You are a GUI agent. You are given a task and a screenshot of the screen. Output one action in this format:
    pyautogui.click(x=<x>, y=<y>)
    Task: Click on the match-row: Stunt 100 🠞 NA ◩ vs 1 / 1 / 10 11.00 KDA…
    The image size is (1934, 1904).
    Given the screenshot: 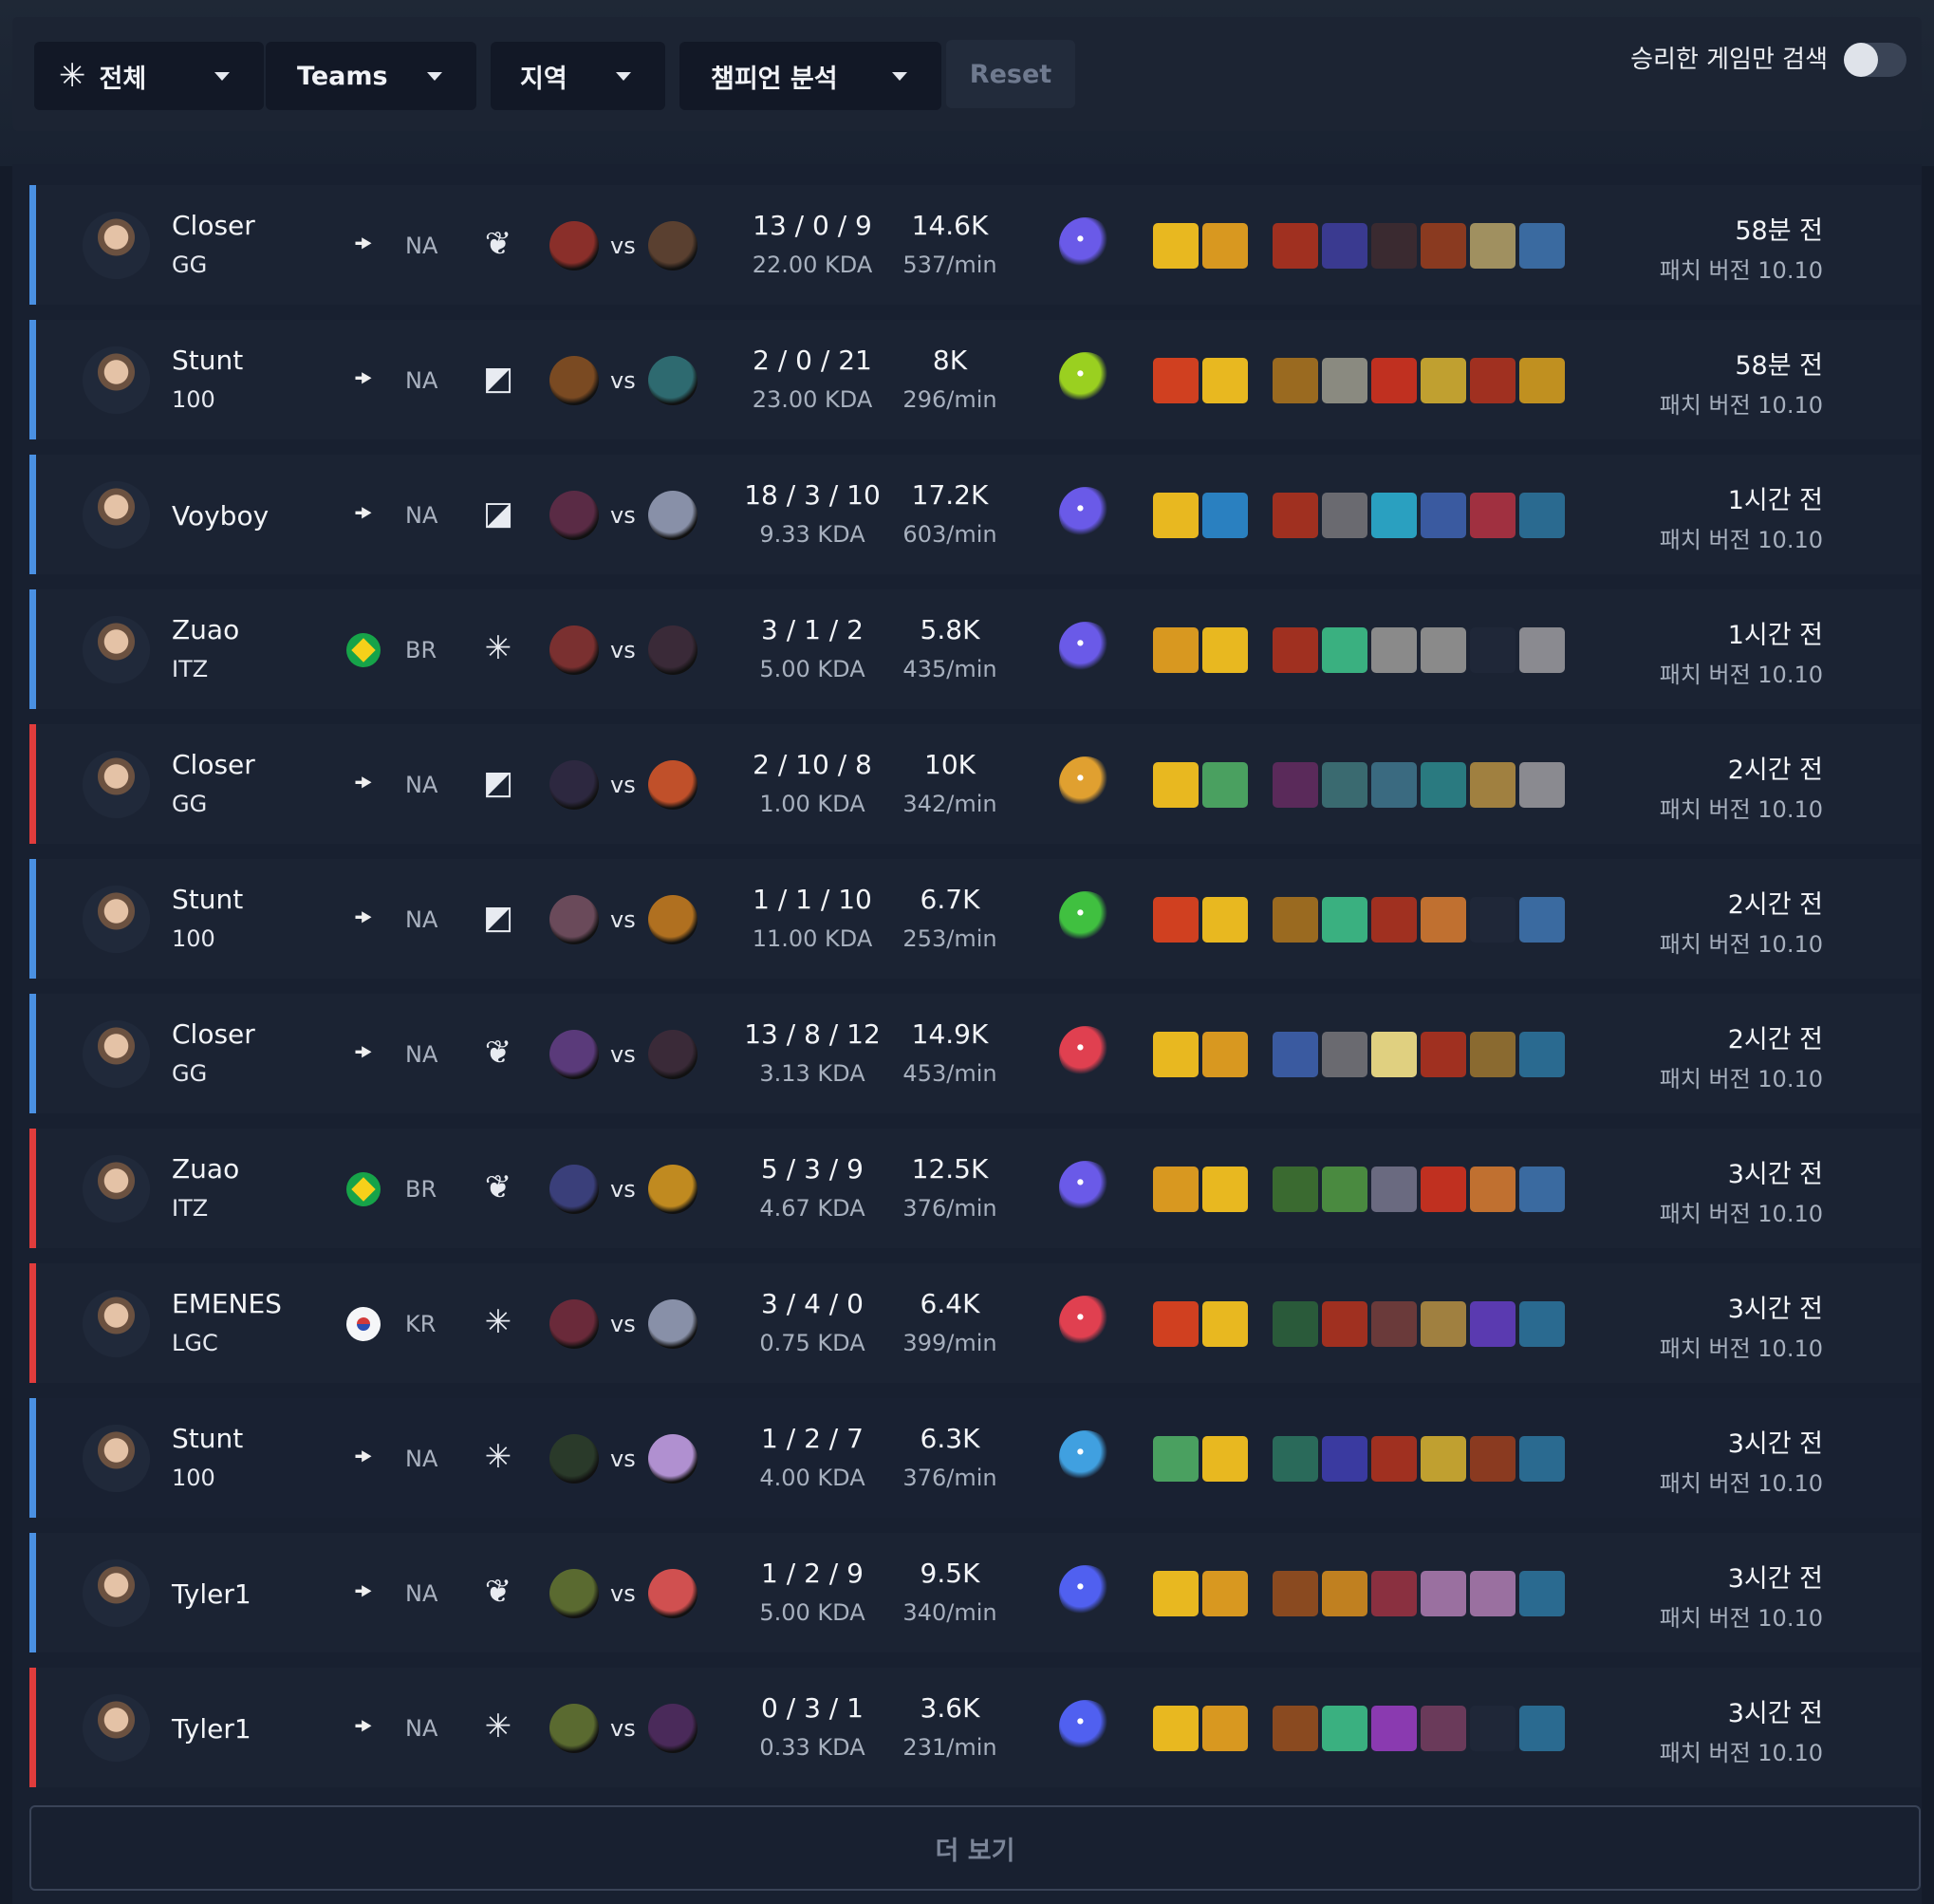 What is the action you would take?
    pyautogui.click(x=975, y=919)
    